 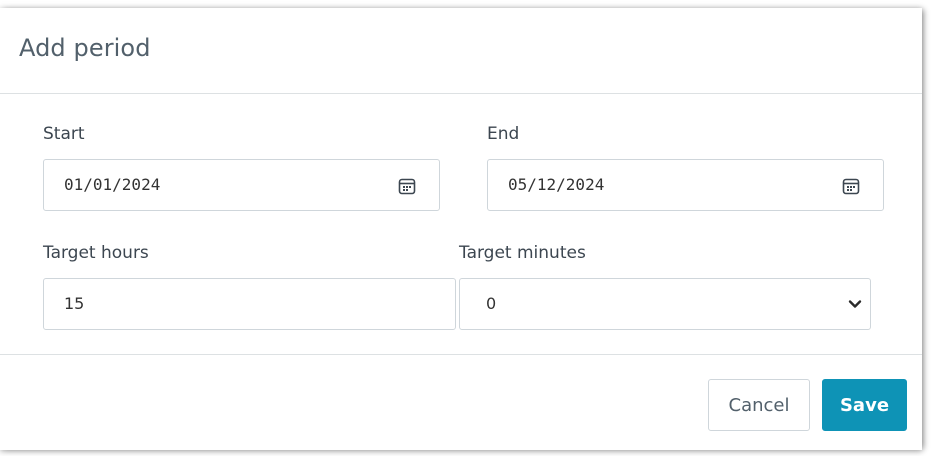 I want to click on end-label: End, so click(x=503, y=134).